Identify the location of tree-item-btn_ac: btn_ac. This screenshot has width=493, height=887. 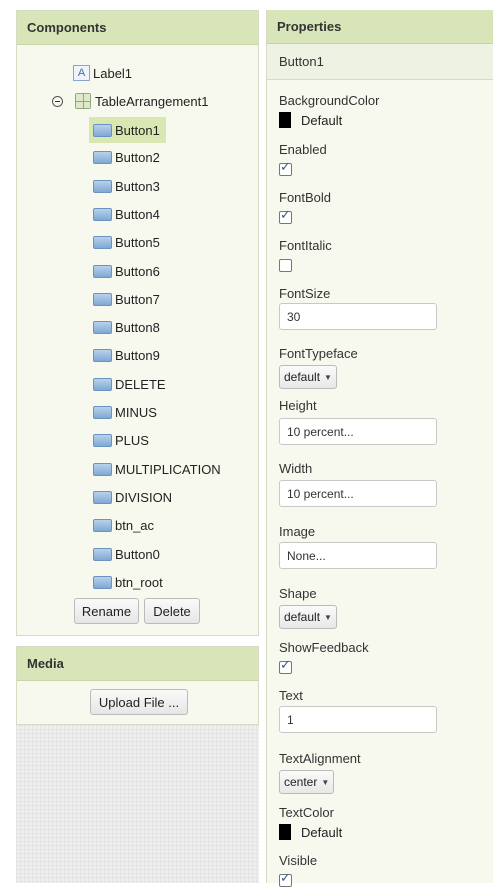
(123, 525).